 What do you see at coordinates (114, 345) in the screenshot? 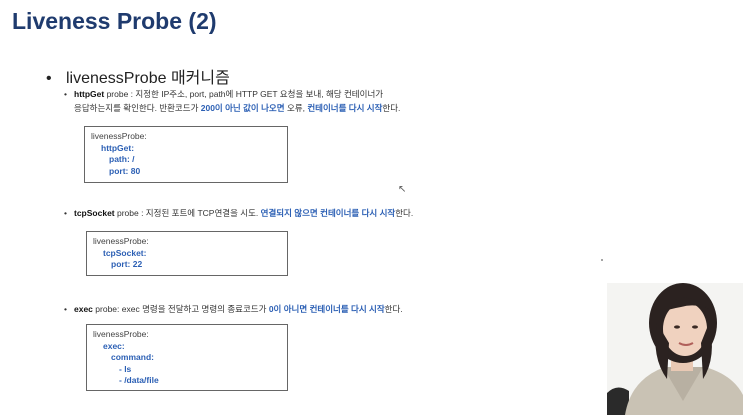
I see `code-line: exec:` at bounding box center [114, 345].